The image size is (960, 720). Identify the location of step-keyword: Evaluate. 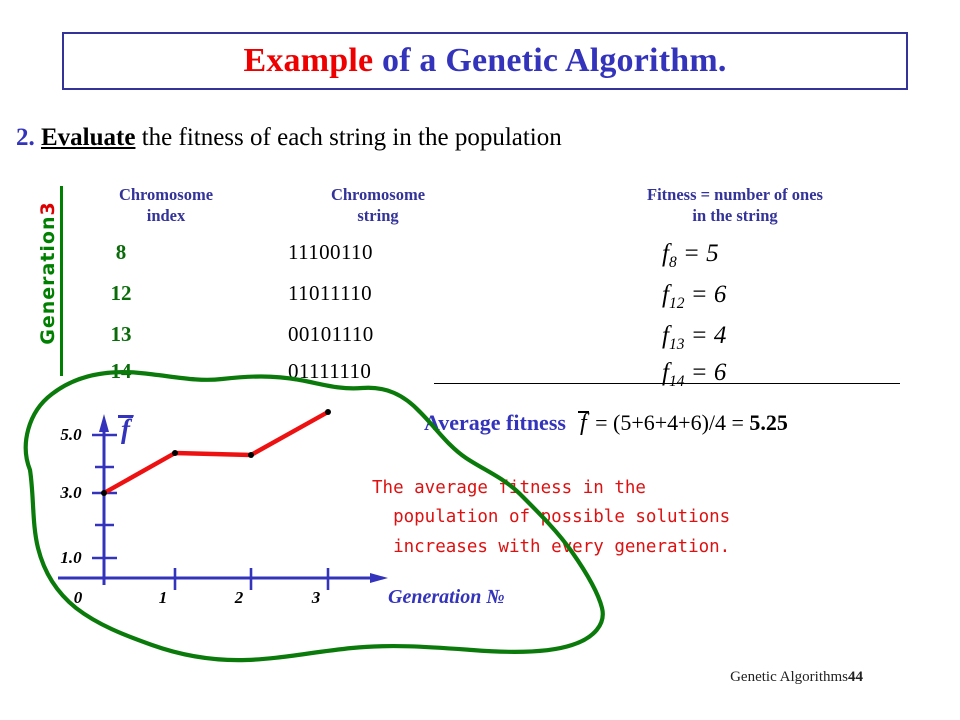
(88, 137).